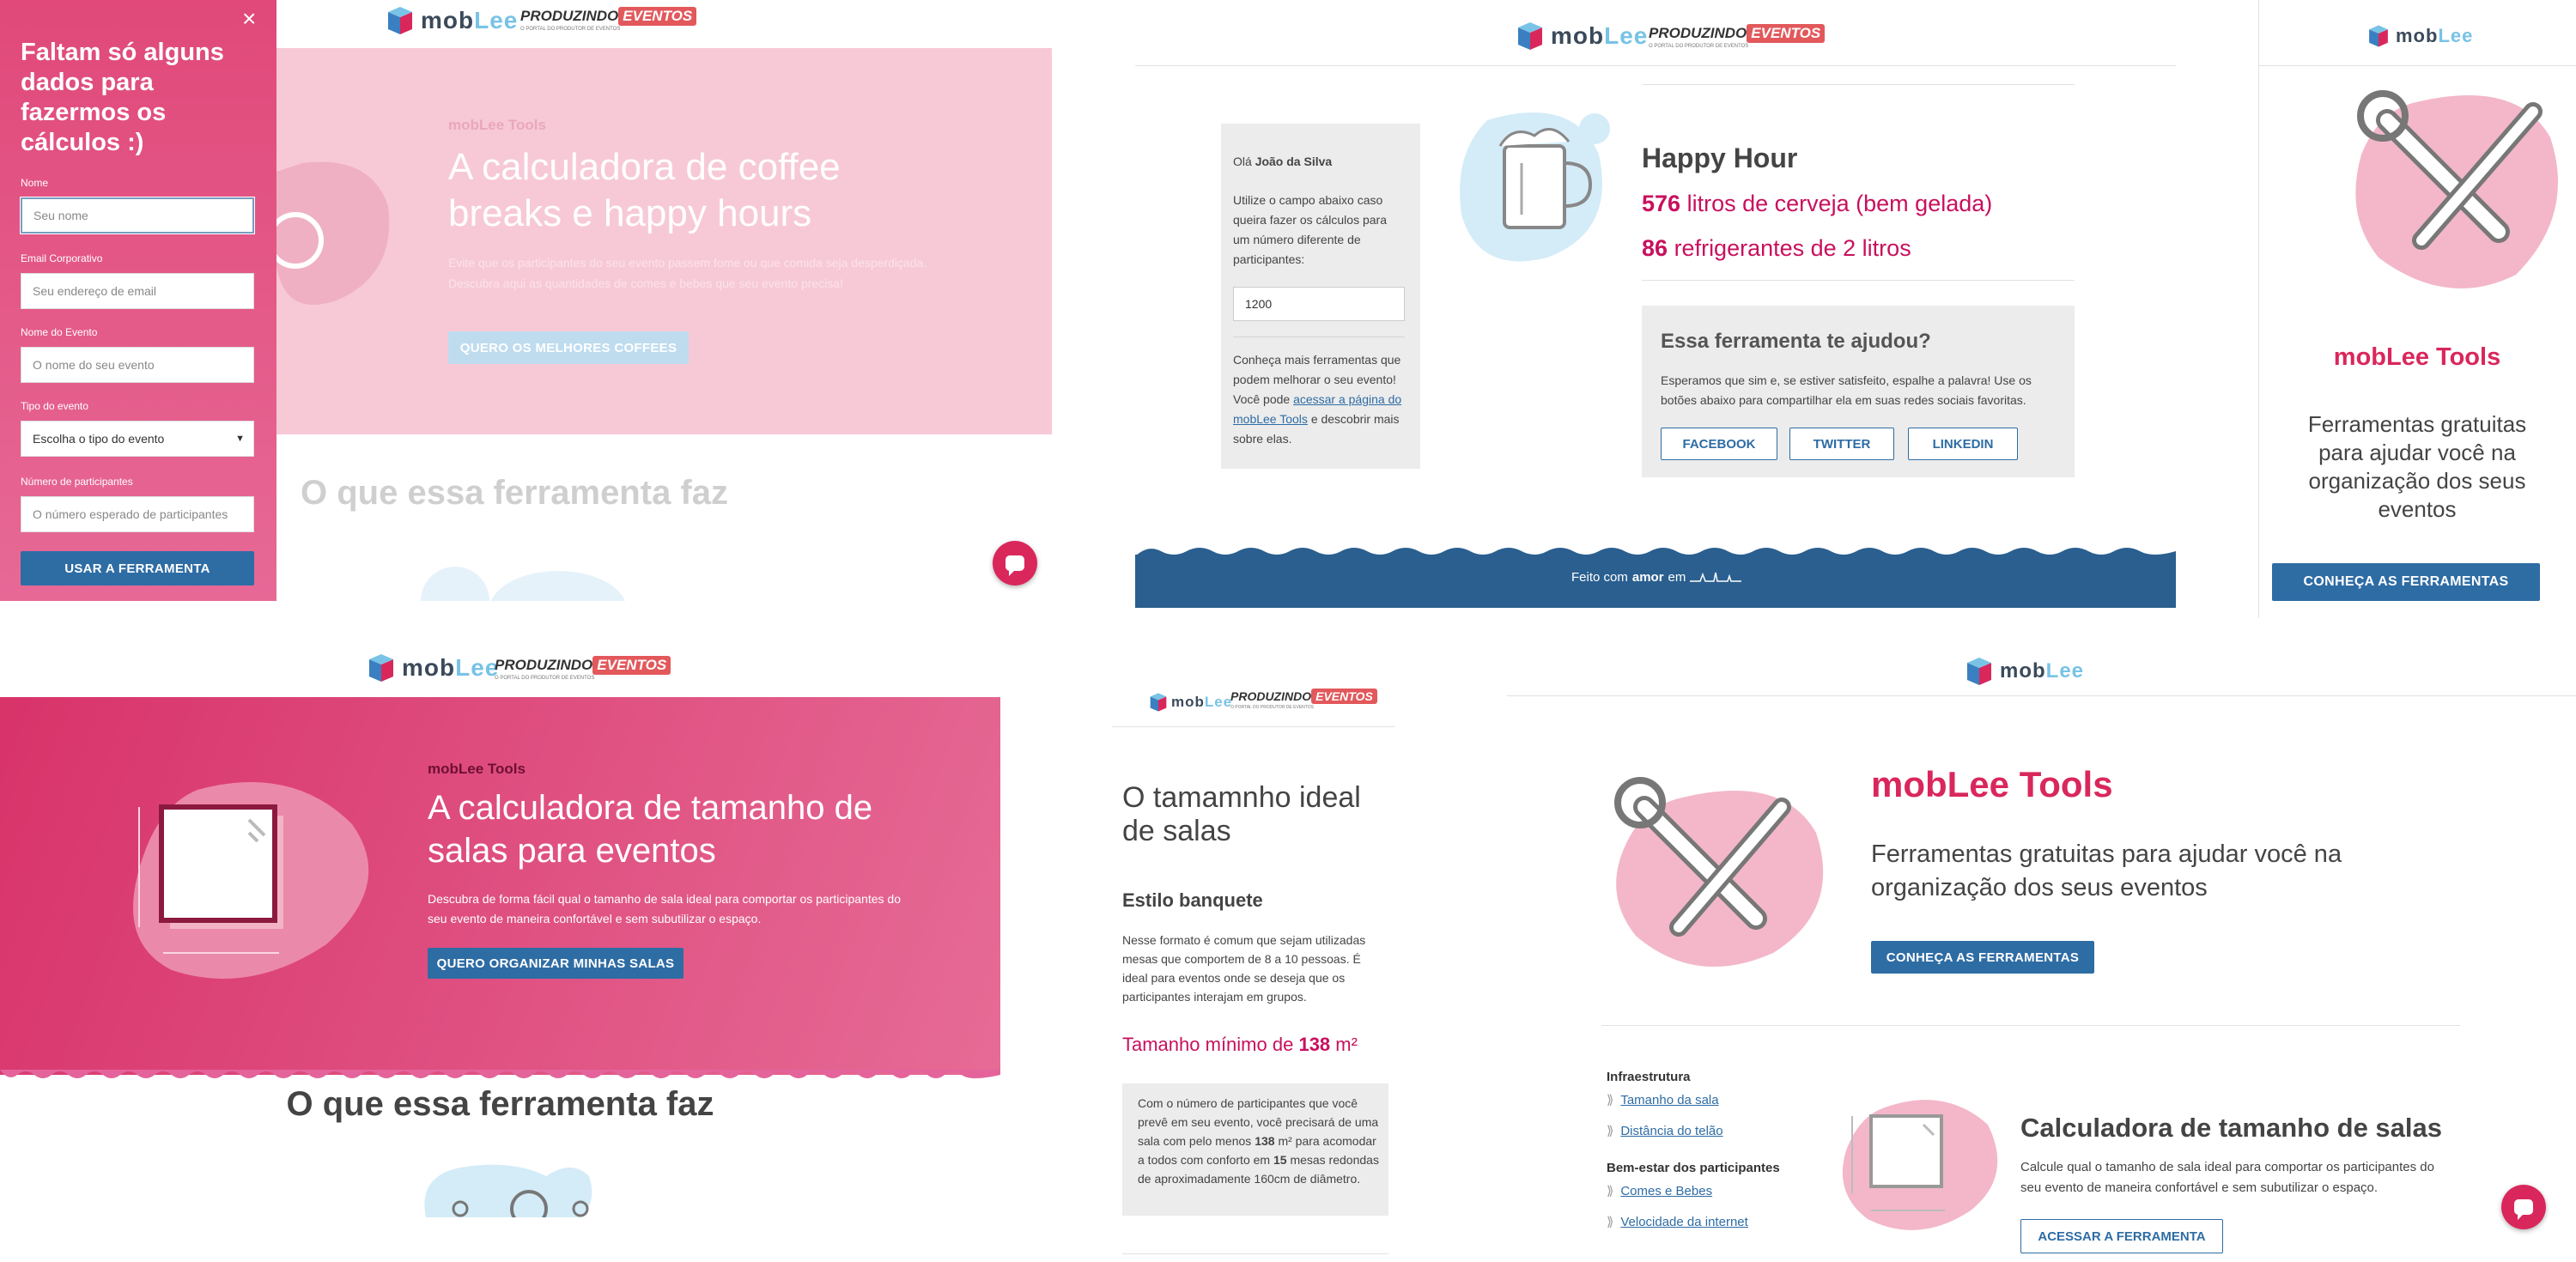  I want to click on name-input: Seu nome, so click(137, 215).